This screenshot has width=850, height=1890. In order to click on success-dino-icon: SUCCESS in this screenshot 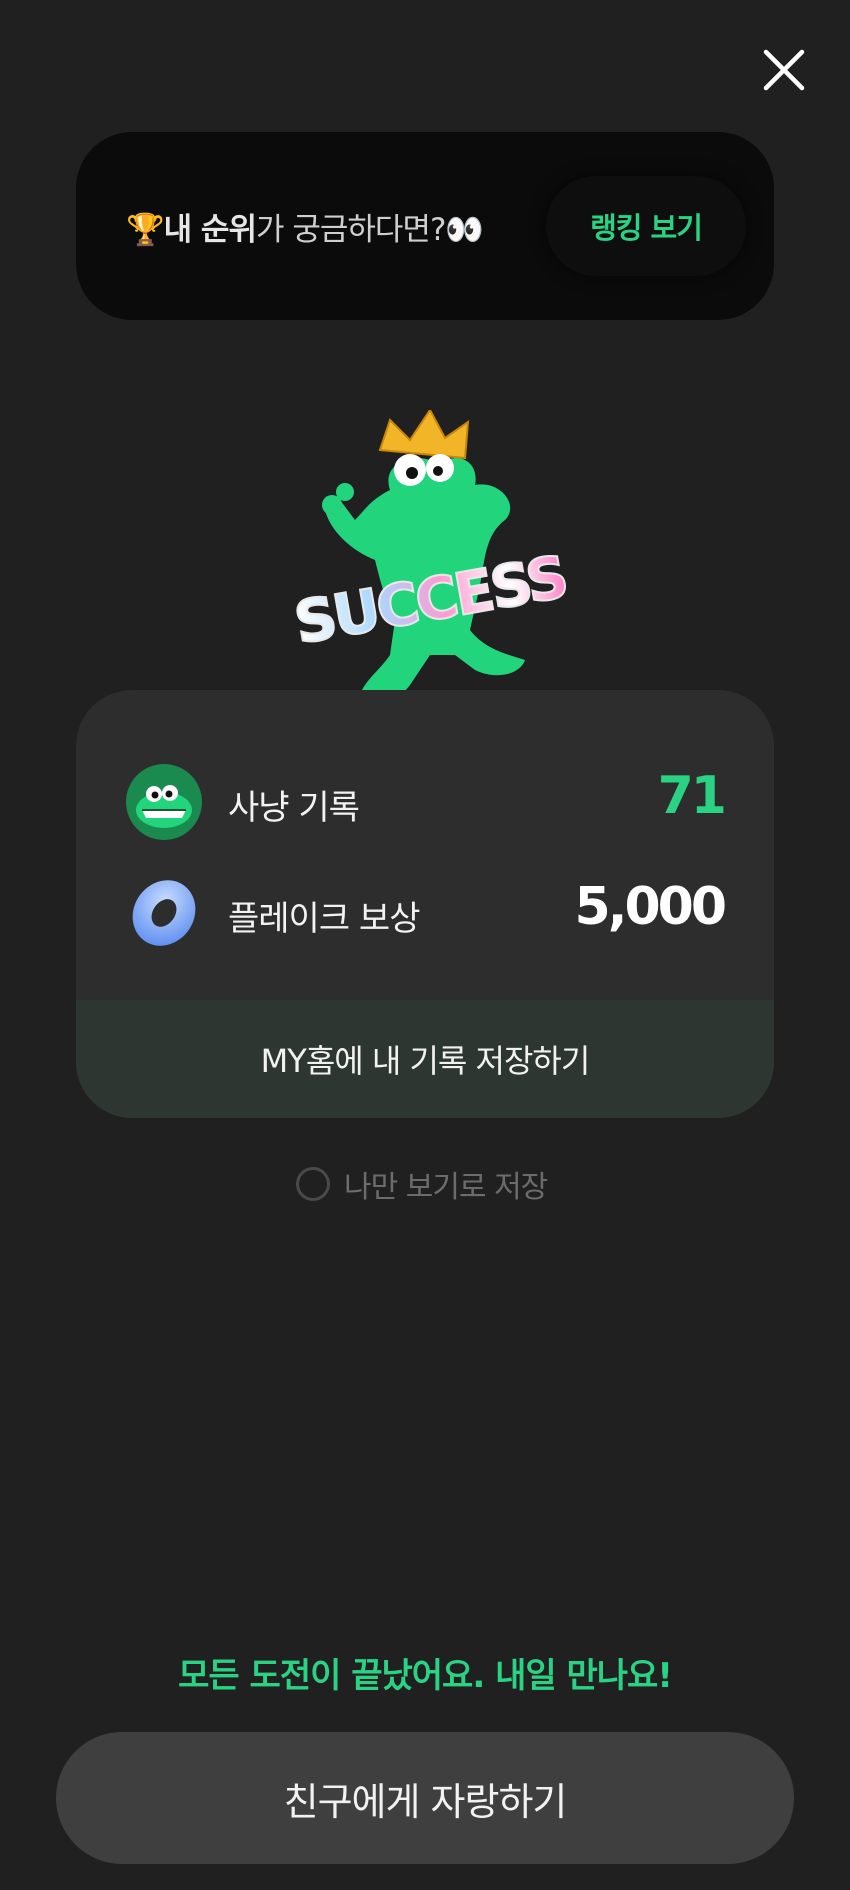, I will do `click(430, 557)`.